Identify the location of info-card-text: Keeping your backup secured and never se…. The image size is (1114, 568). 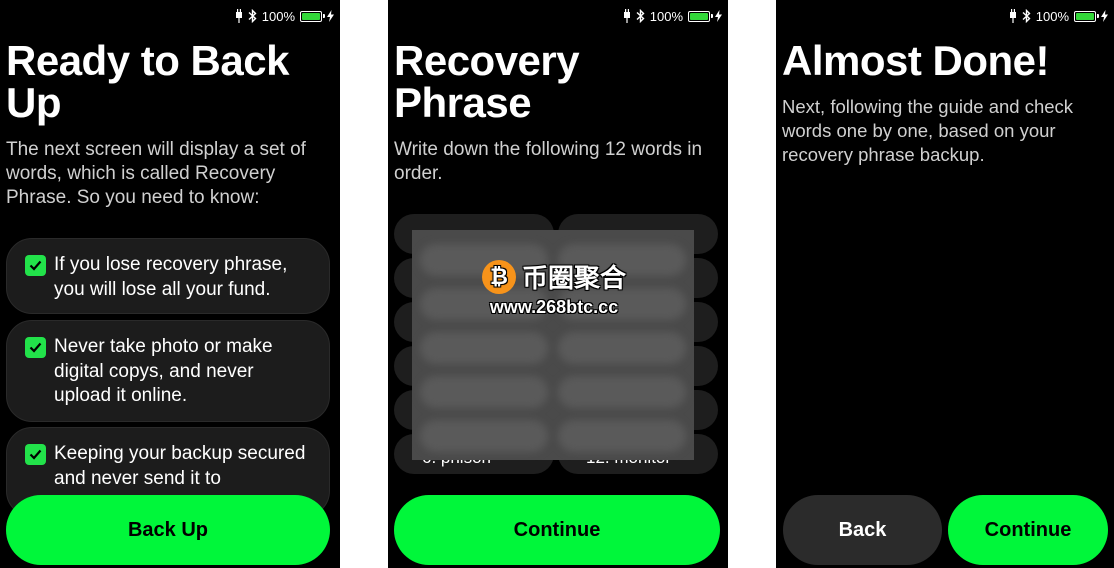
(180, 466).